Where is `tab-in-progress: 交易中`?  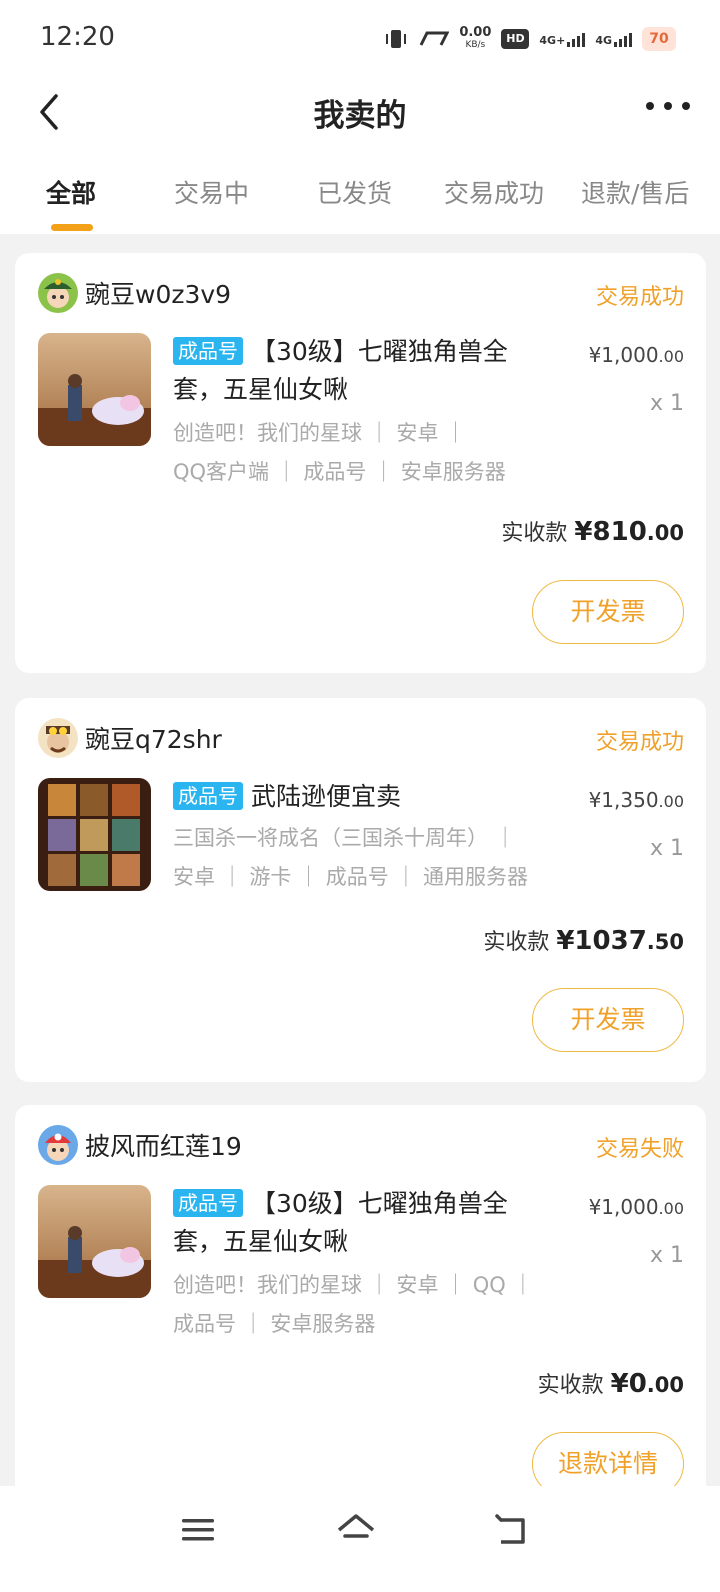 tab-in-progress: 交易中 is located at coordinates (211, 192).